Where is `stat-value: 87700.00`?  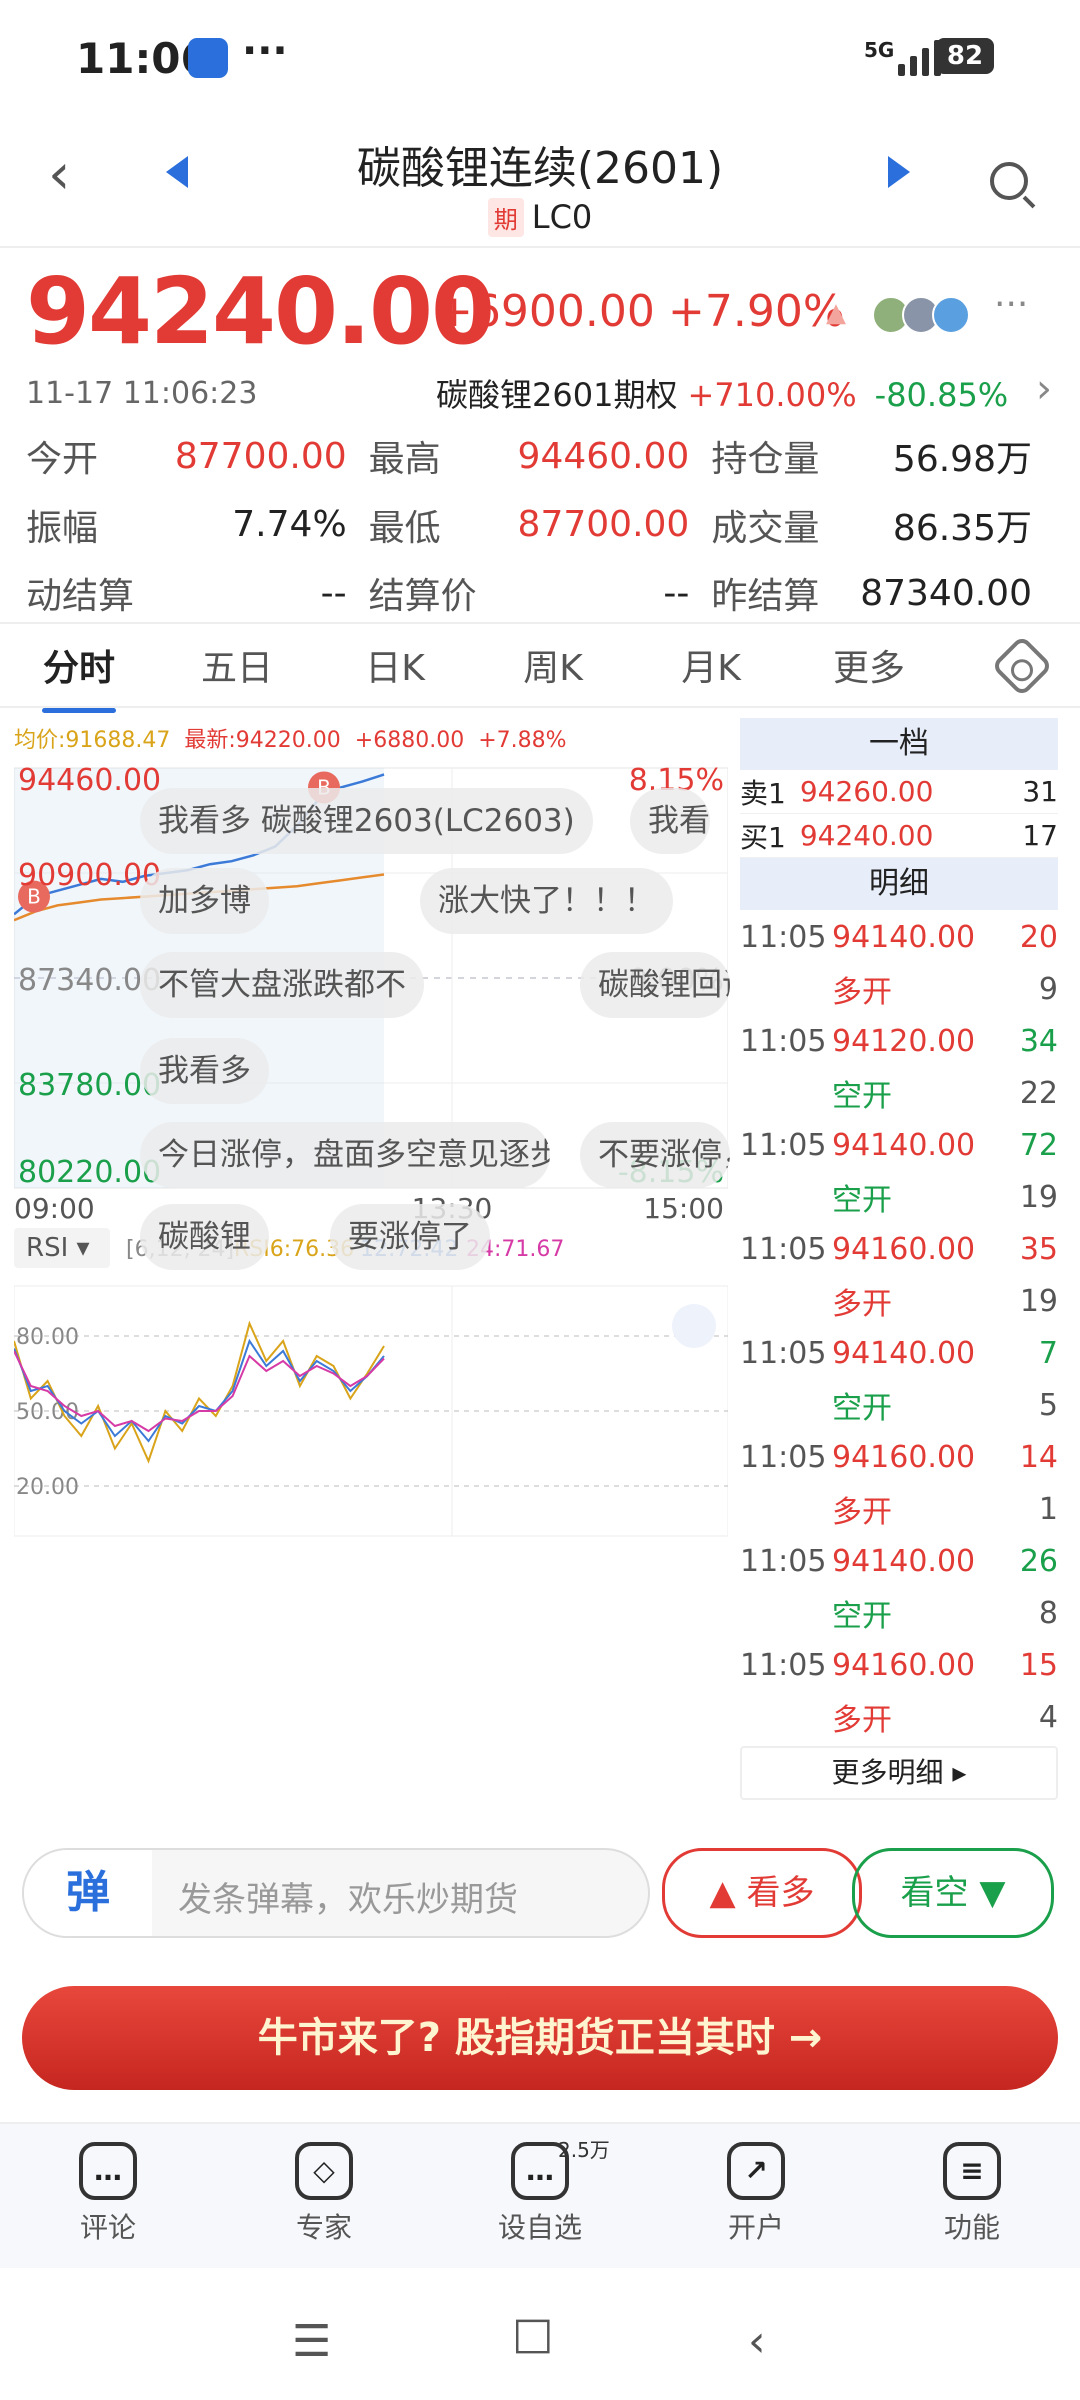 stat-value: 87700.00 is located at coordinates (260, 456).